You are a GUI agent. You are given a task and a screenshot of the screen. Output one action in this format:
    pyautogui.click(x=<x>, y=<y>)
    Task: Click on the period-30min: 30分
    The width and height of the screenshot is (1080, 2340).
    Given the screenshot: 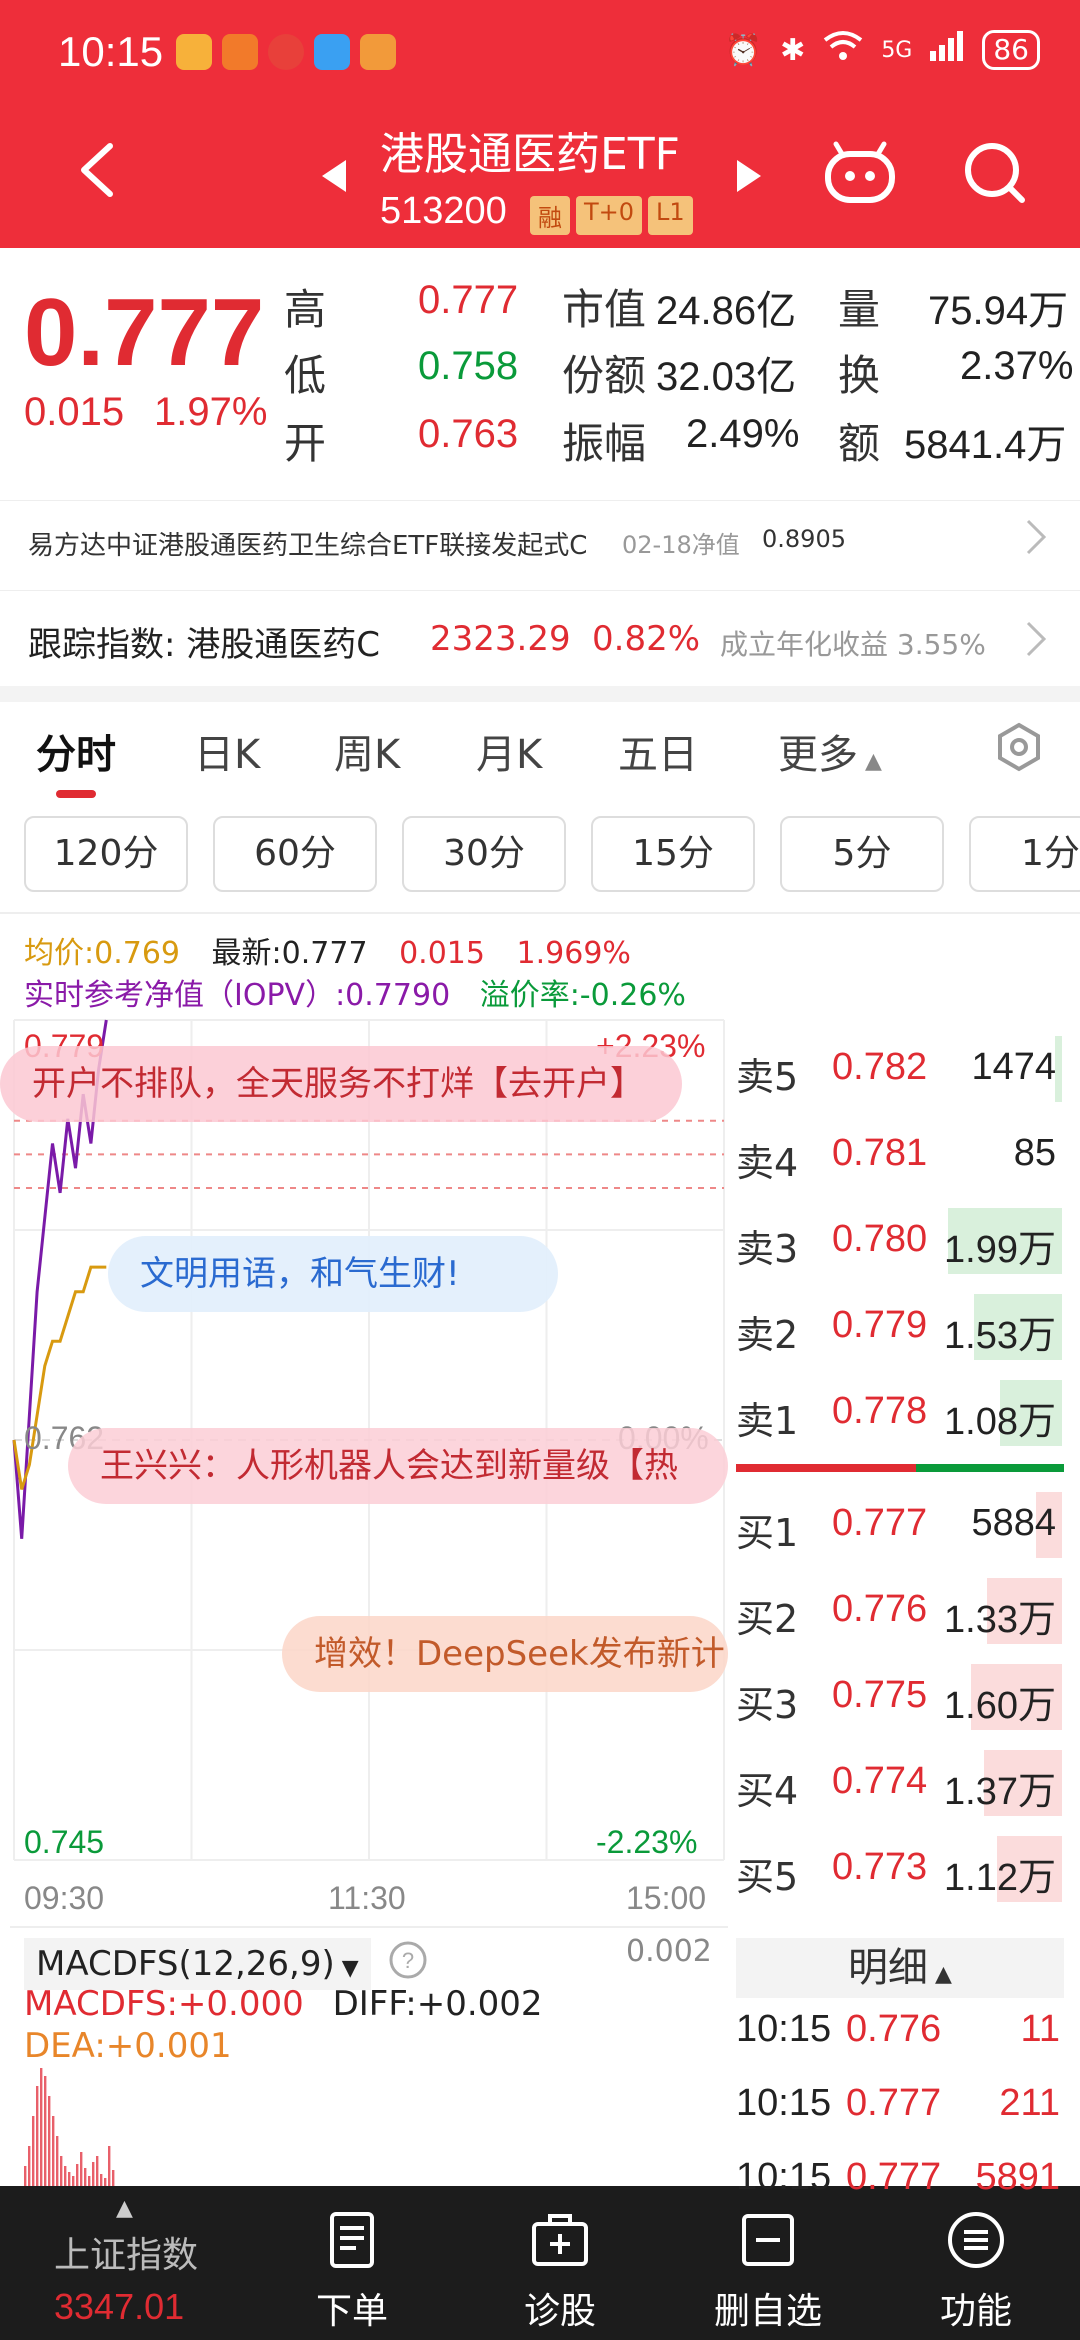 What is the action you would take?
    pyautogui.click(x=484, y=854)
    